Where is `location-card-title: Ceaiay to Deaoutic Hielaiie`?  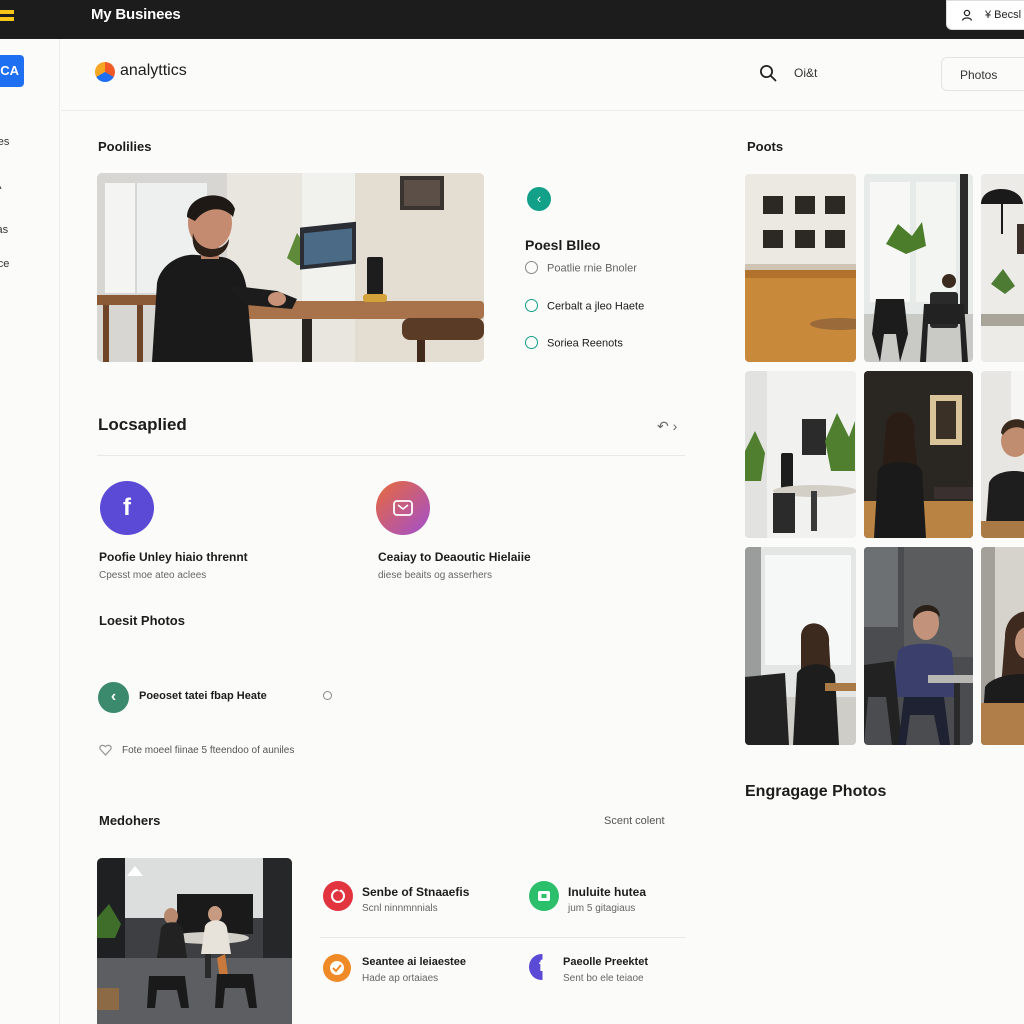
location-card-title: Ceaiay to Deaoutic Hielaiie is located at coordinates (454, 557).